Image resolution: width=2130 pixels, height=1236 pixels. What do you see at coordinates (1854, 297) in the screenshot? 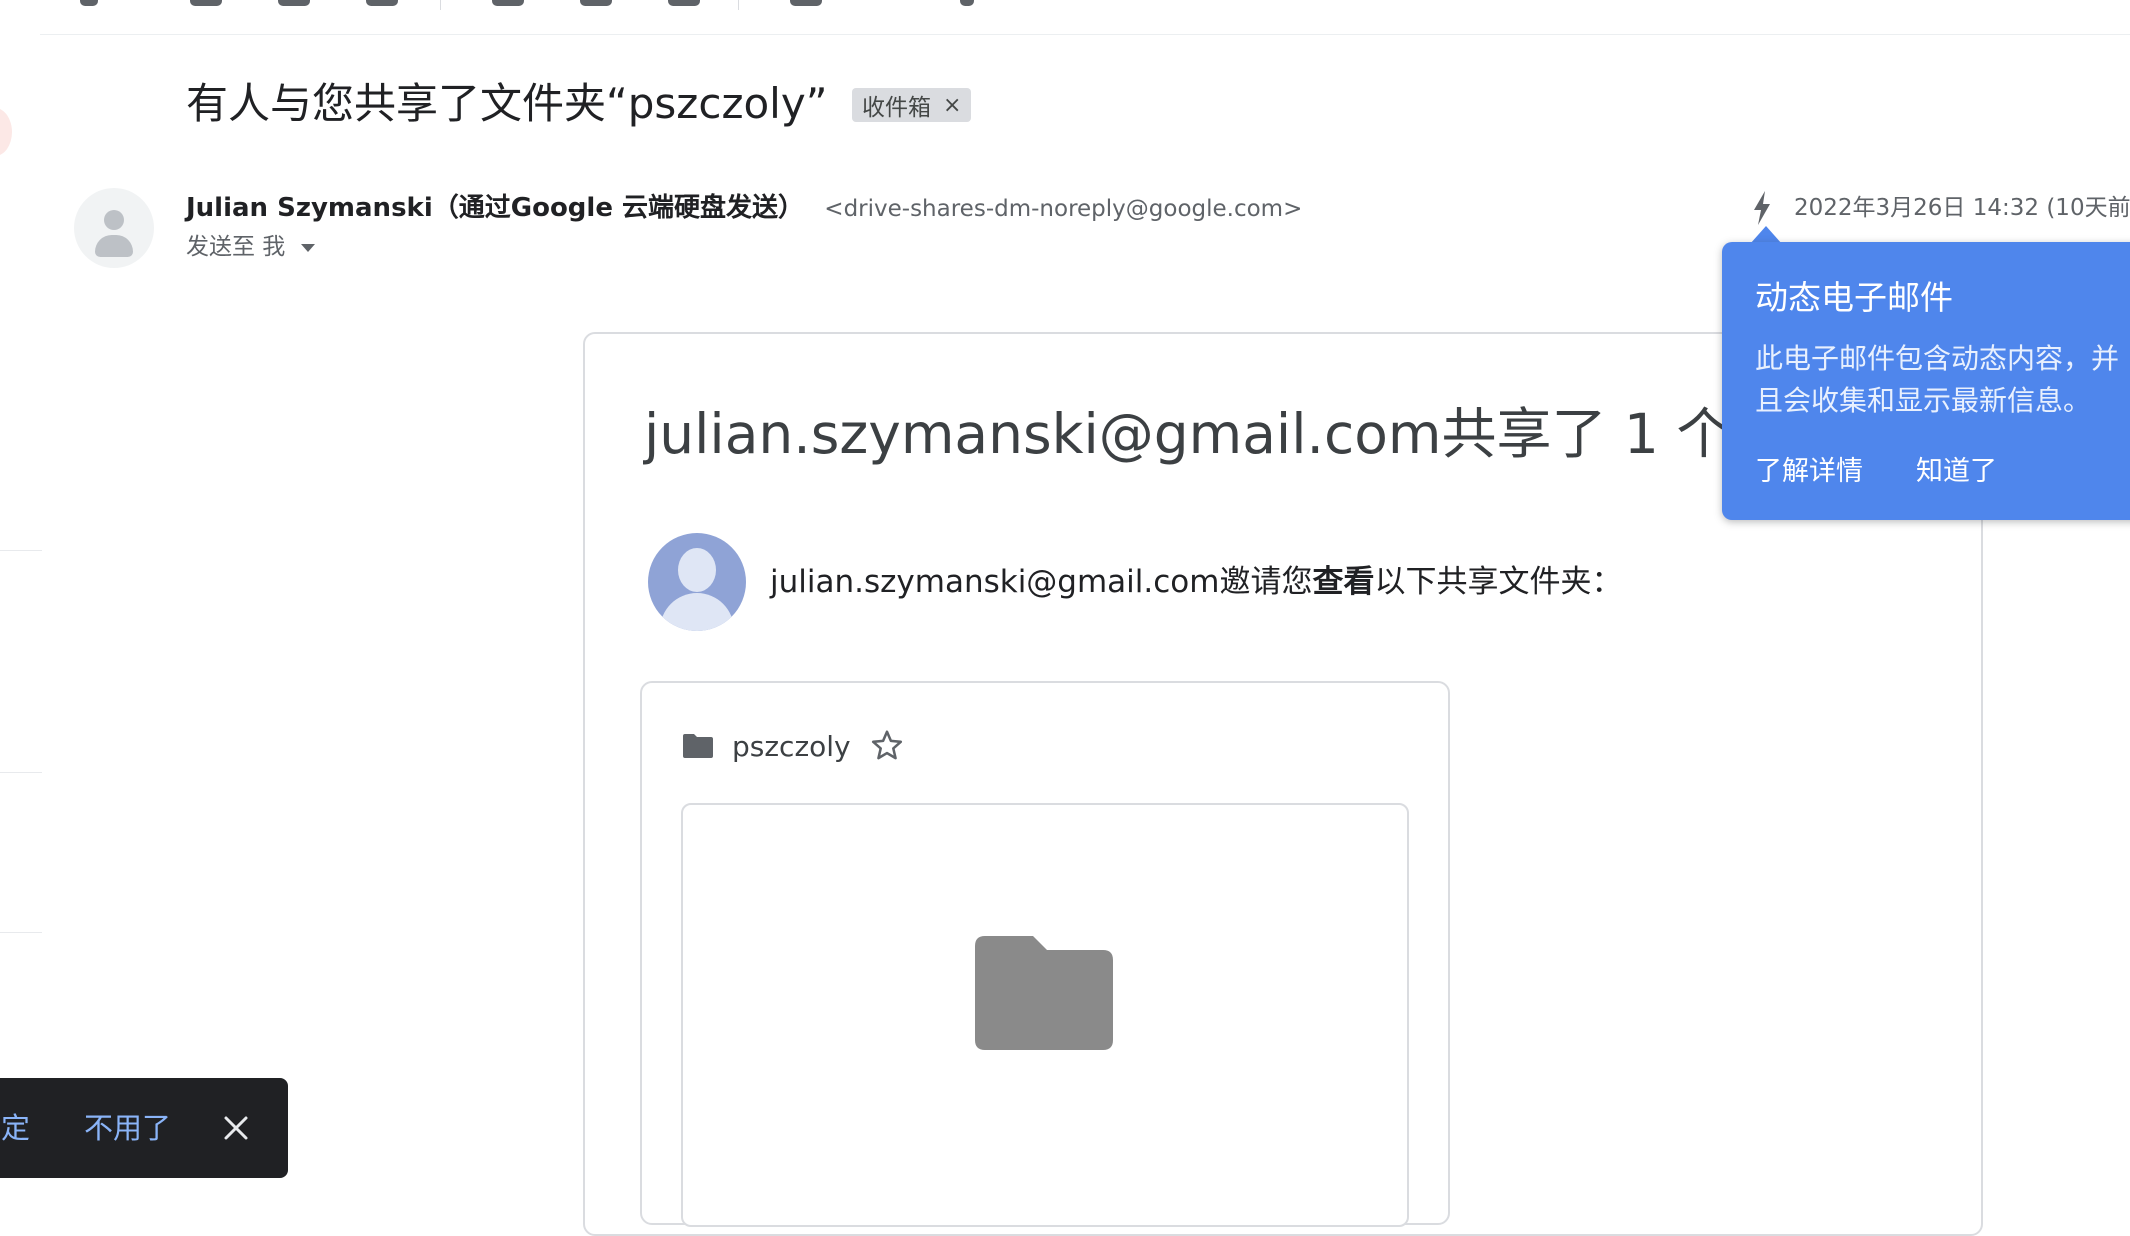
I see `tooltip-title: 动态电子邮件` at bounding box center [1854, 297].